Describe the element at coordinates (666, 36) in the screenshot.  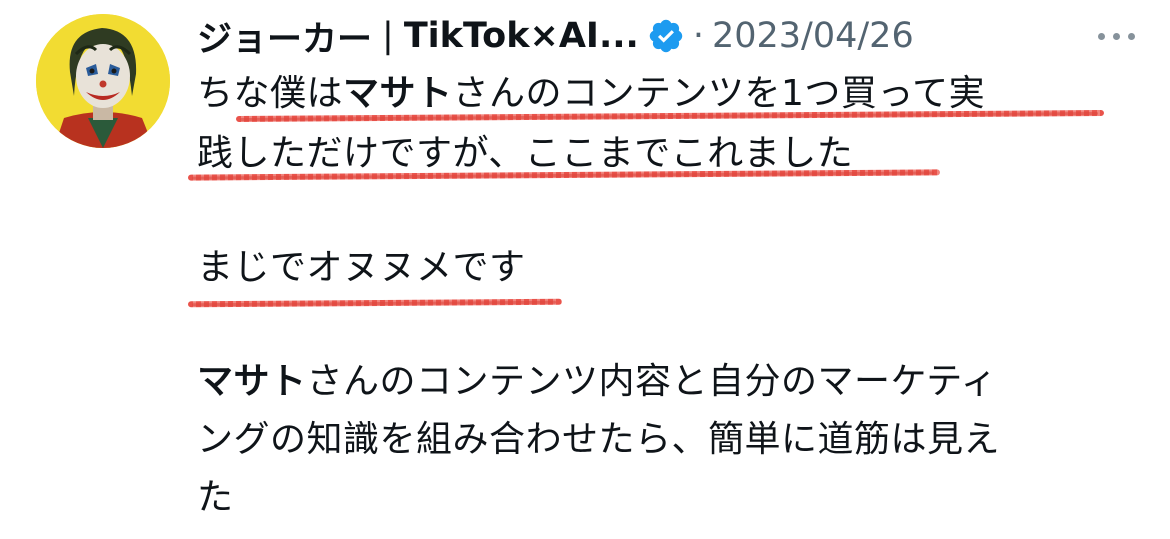
I see `verified-badge-icon` at that location.